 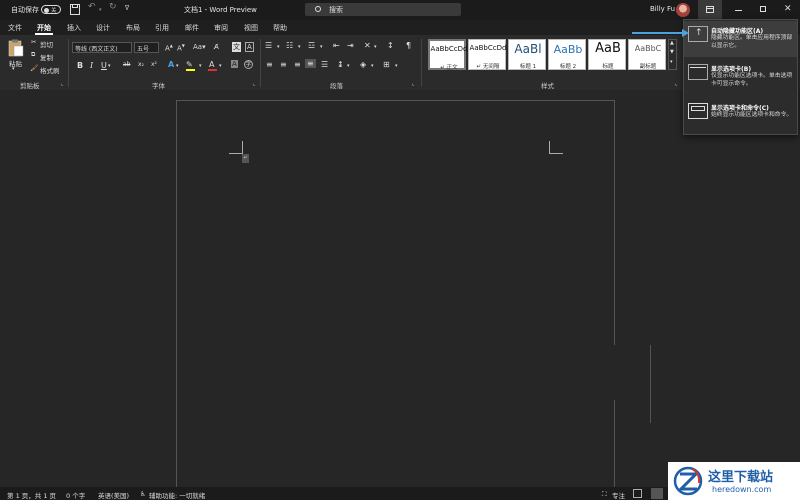 I want to click on text-effects-icon: A, so click(x=171, y=64).